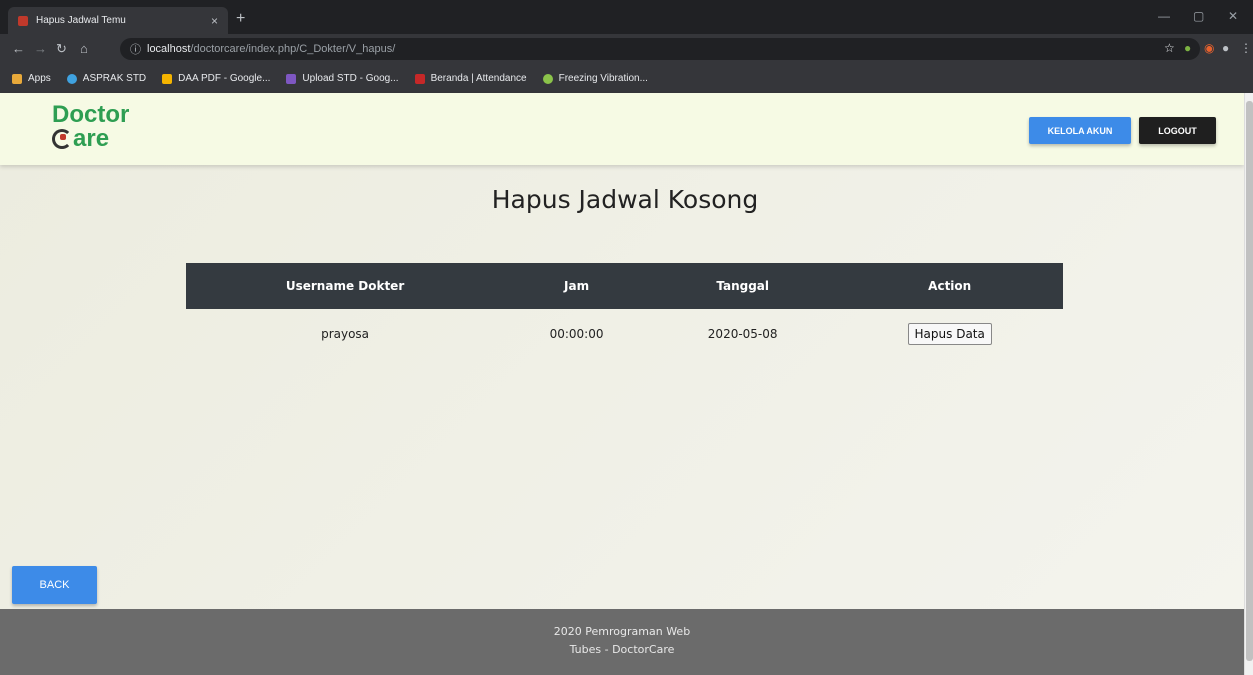 The height and width of the screenshot is (675, 1253). I want to click on column-header-username: Username Dokter, so click(345, 286).